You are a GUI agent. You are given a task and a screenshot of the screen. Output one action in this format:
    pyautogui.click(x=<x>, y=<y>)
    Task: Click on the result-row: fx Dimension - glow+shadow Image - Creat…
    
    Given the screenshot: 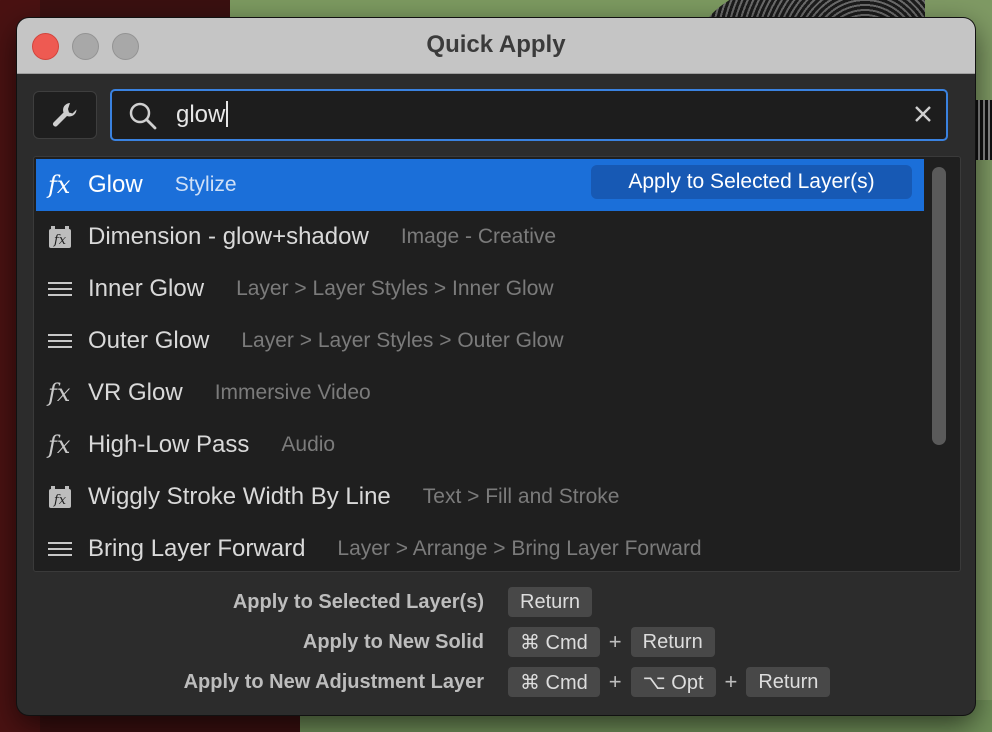 What is the action you would take?
    pyautogui.click(x=480, y=237)
    